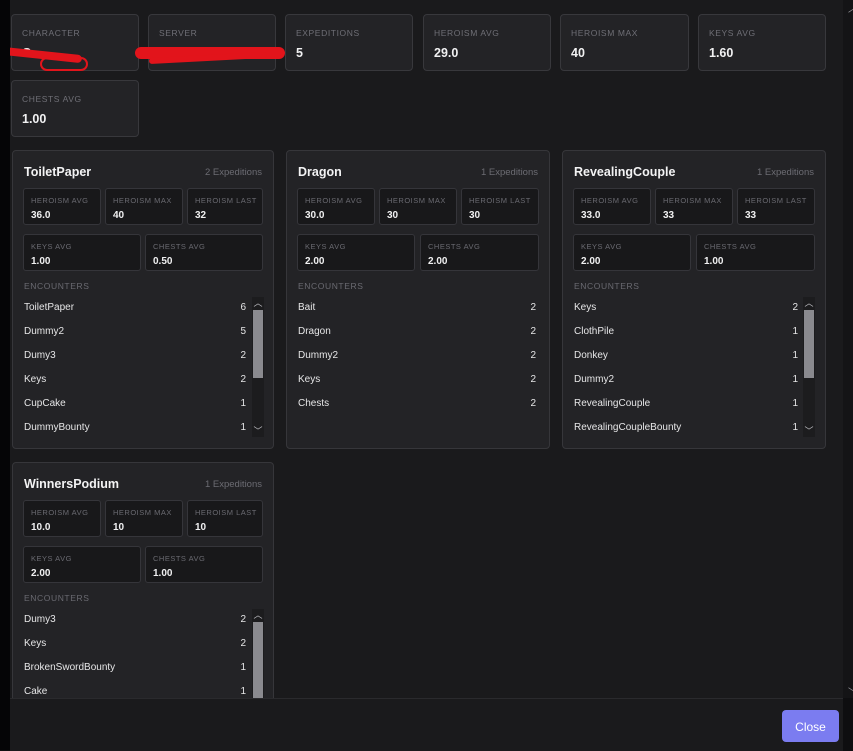 Image resolution: width=853 pixels, height=751 pixels. Describe the element at coordinates (591, 355) in the screenshot. I see `encounter-name: Donkey` at that location.